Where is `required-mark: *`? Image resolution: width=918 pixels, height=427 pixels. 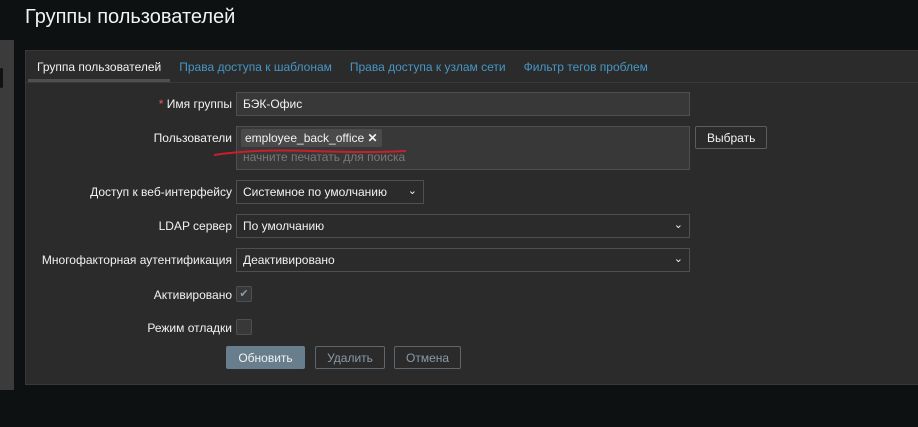 required-mark: * is located at coordinates (161, 104).